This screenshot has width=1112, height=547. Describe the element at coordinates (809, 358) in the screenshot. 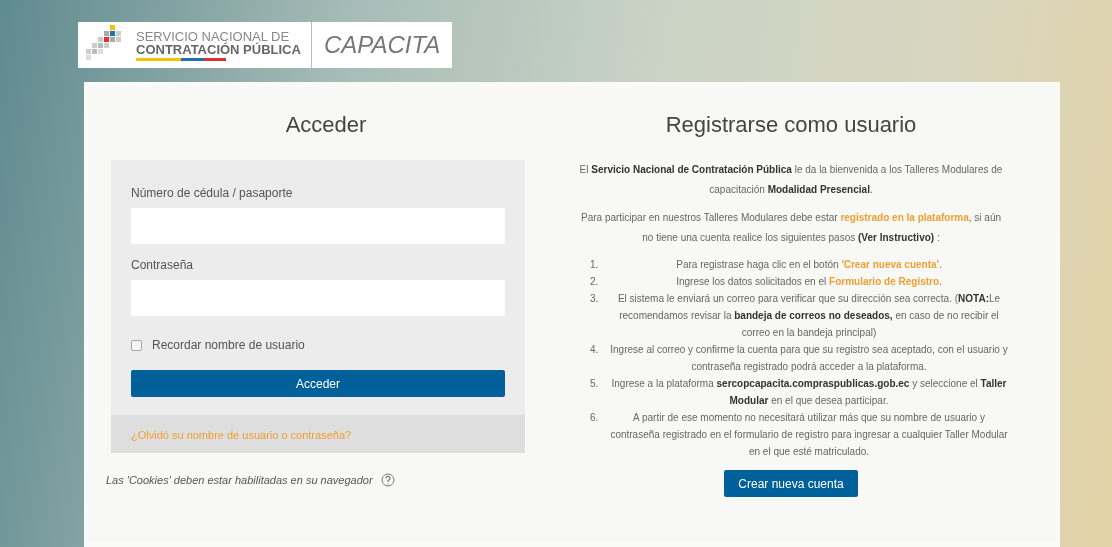

I see `step-text: Ingrese al correo y confirme la cuenta para que su registro sea aceptado, con el usuario y contraseña registrado podrá acceder a la plataforma.` at that location.